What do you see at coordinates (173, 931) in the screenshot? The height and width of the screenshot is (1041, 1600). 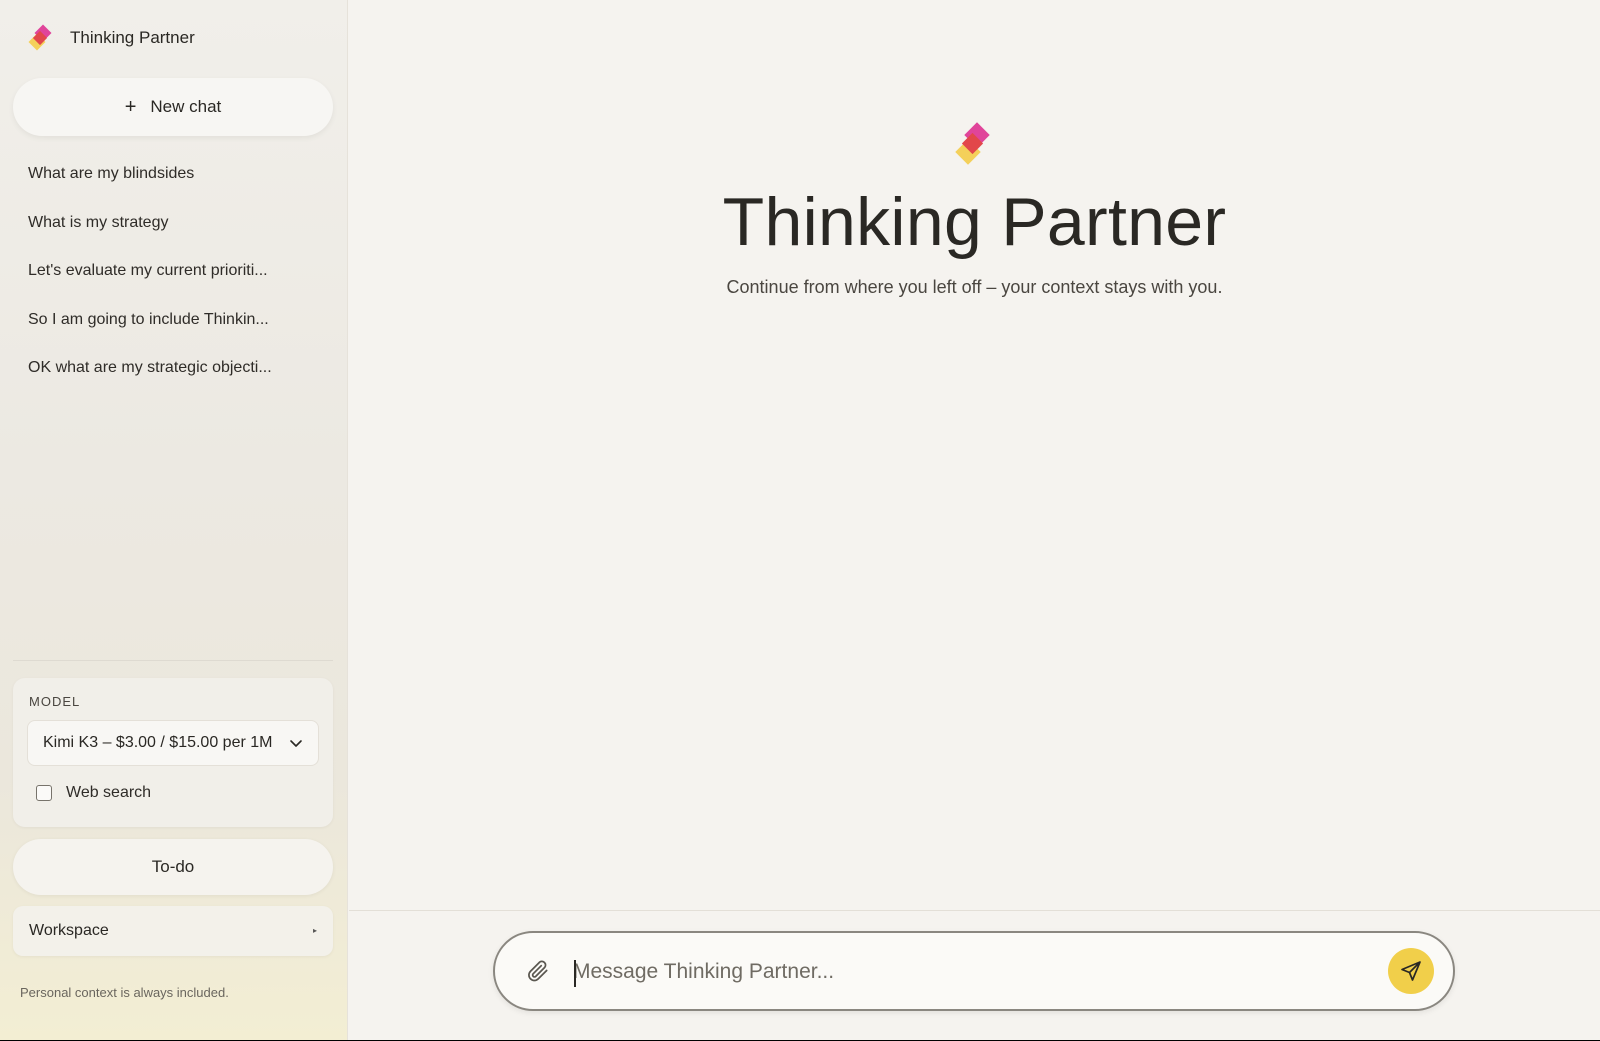 I see `workspace-toggle: Workspace ▸` at bounding box center [173, 931].